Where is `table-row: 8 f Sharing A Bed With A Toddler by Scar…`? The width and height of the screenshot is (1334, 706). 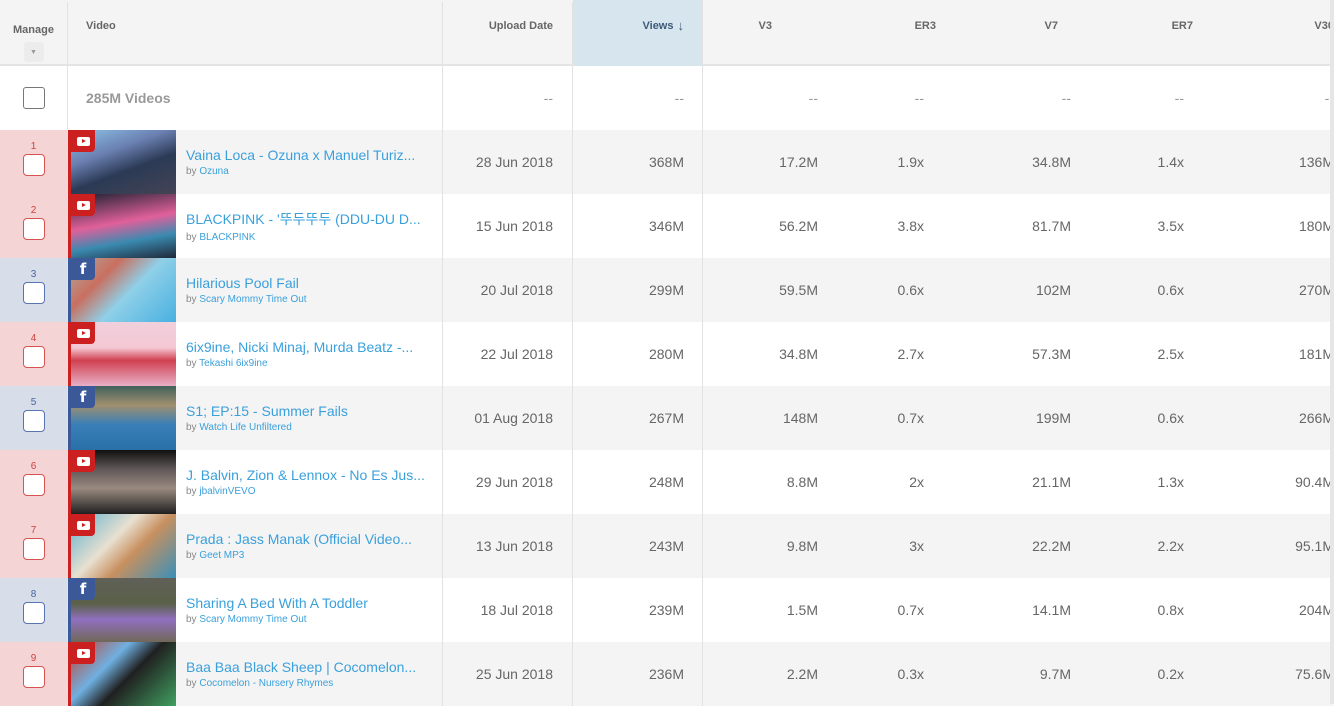
table-row: 8 f Sharing A Bed With A Toddler by Scar… is located at coordinates (667, 610).